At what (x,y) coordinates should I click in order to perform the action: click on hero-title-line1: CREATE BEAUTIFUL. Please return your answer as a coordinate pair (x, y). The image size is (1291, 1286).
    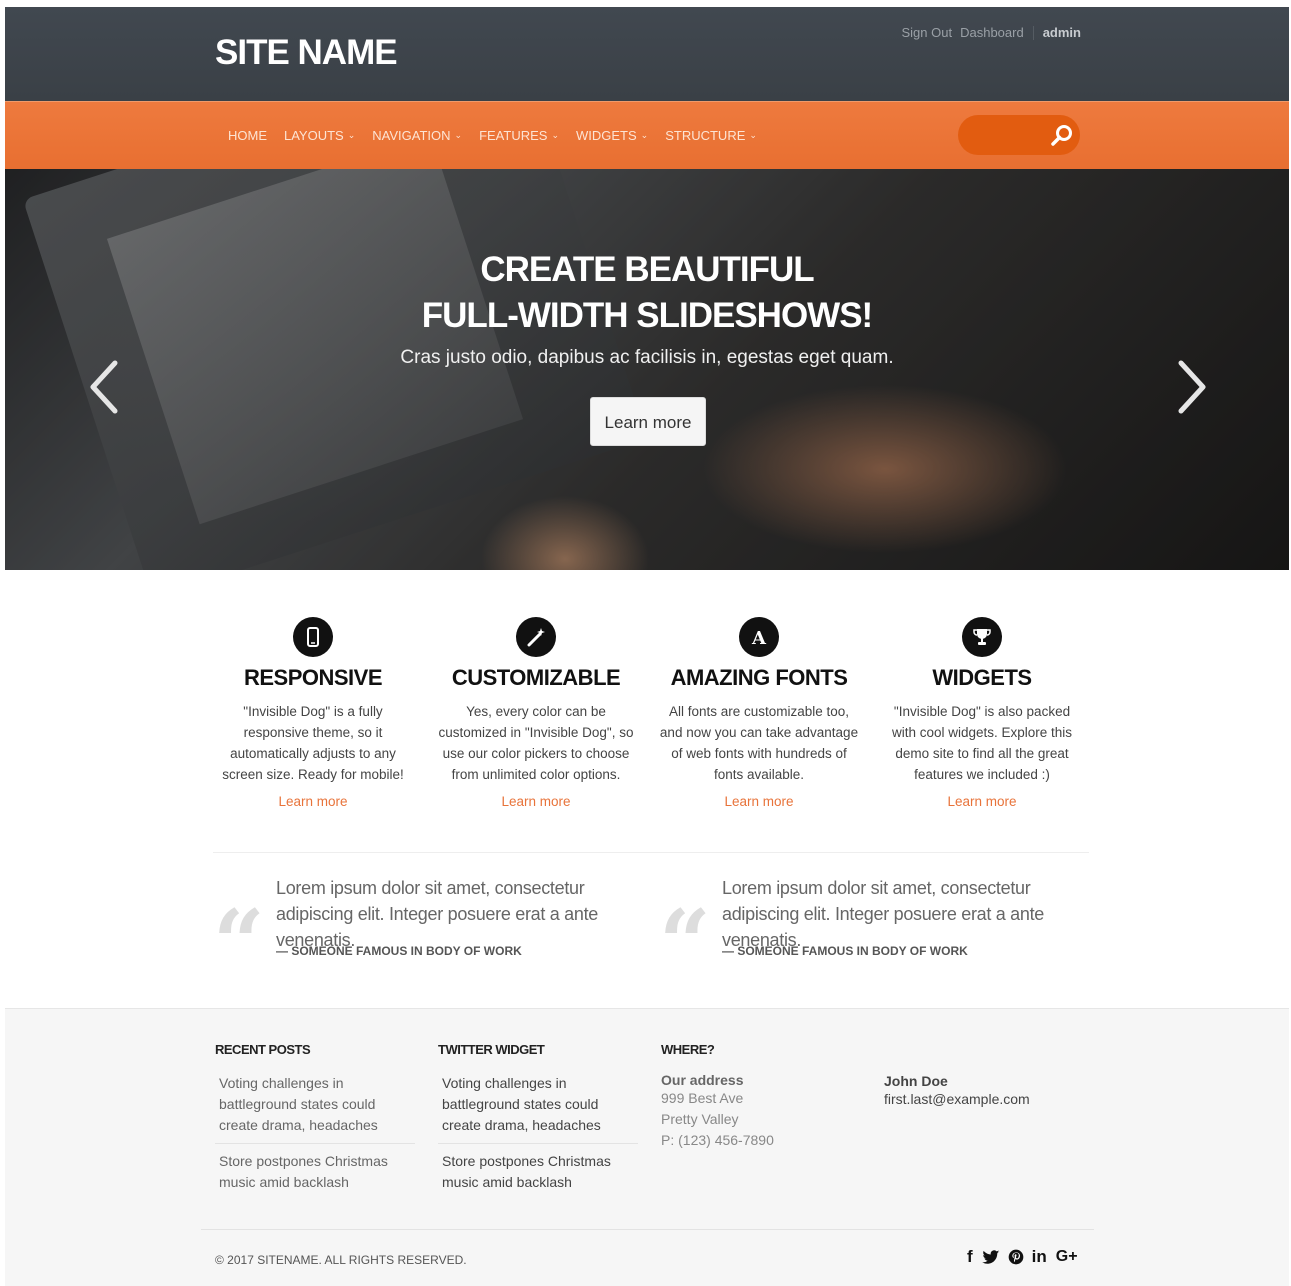
    Looking at the image, I should click on (647, 269).